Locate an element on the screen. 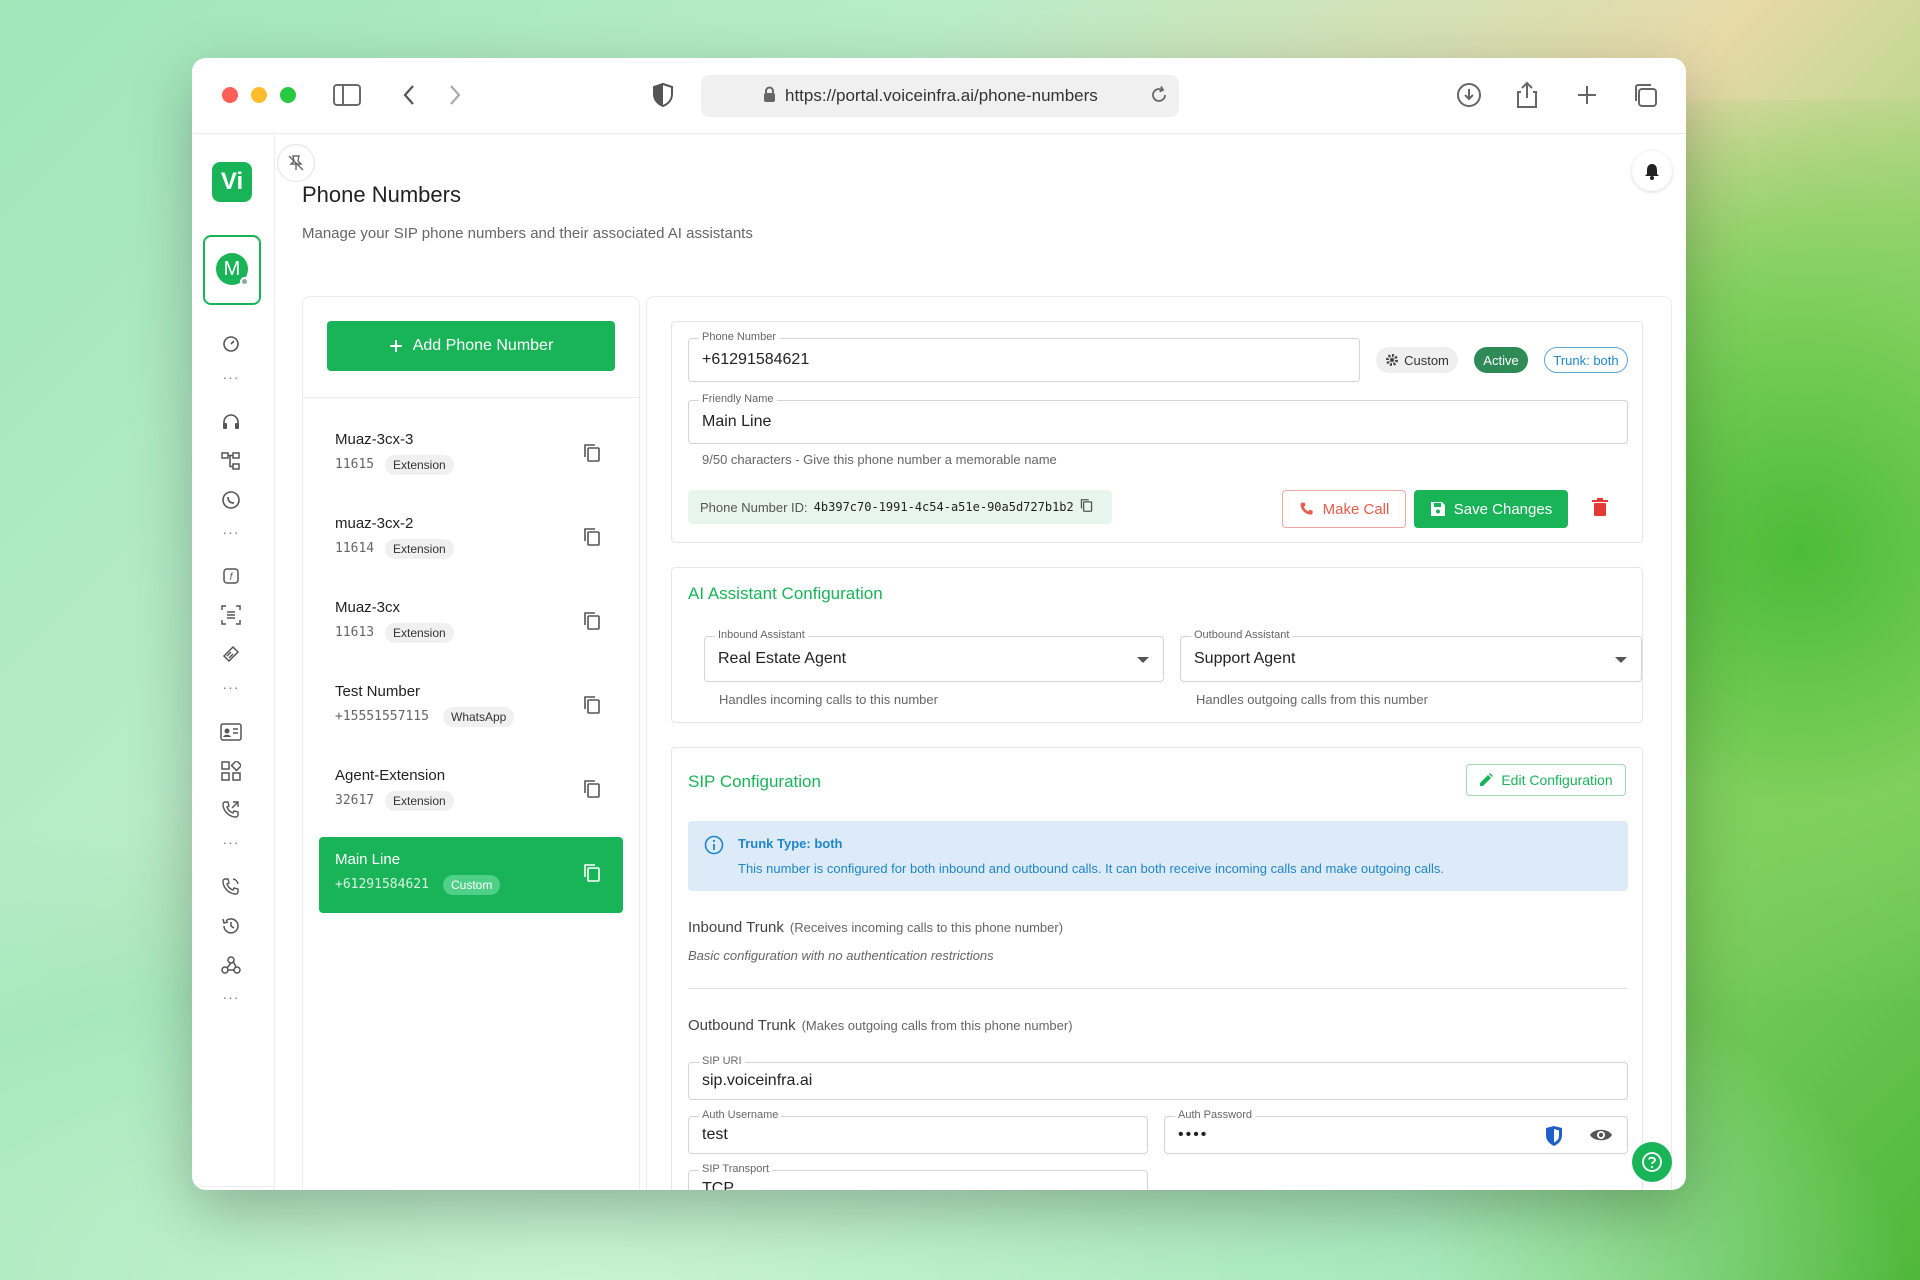 Image resolution: width=1920 pixels, height=1280 pixels. lock-icon is located at coordinates (769, 97).